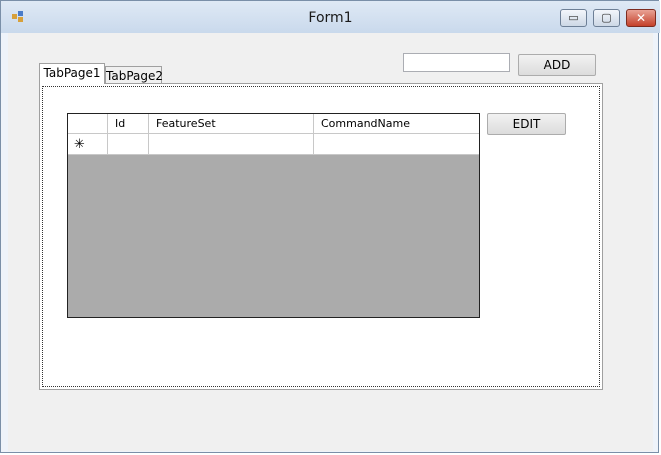 Image resolution: width=661 pixels, height=455 pixels. I want to click on maximize-button: ▢, so click(606, 18).